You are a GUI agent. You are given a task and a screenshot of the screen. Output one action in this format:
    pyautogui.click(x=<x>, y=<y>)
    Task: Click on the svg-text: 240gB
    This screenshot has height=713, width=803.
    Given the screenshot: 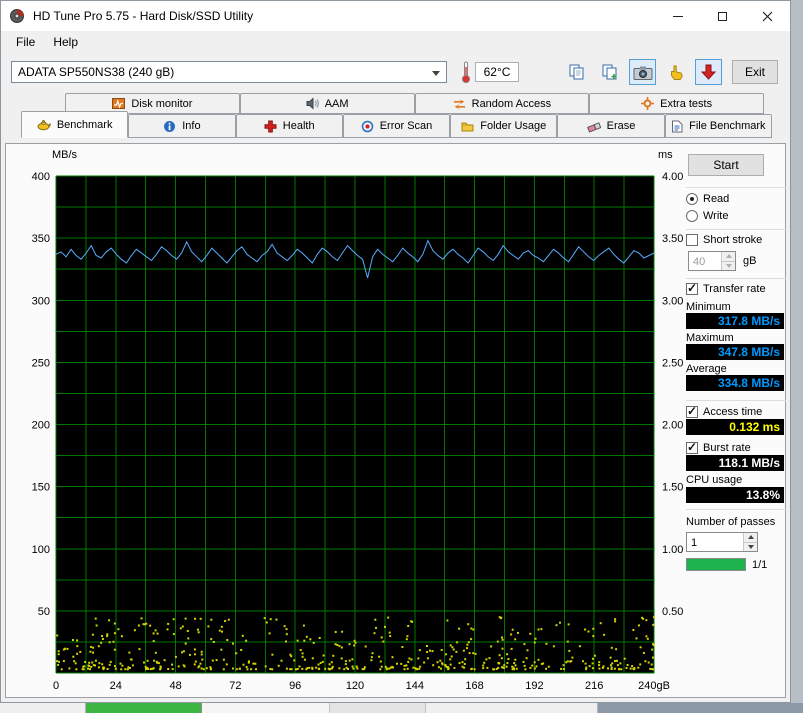 What is the action you would take?
    pyautogui.click(x=654, y=686)
    